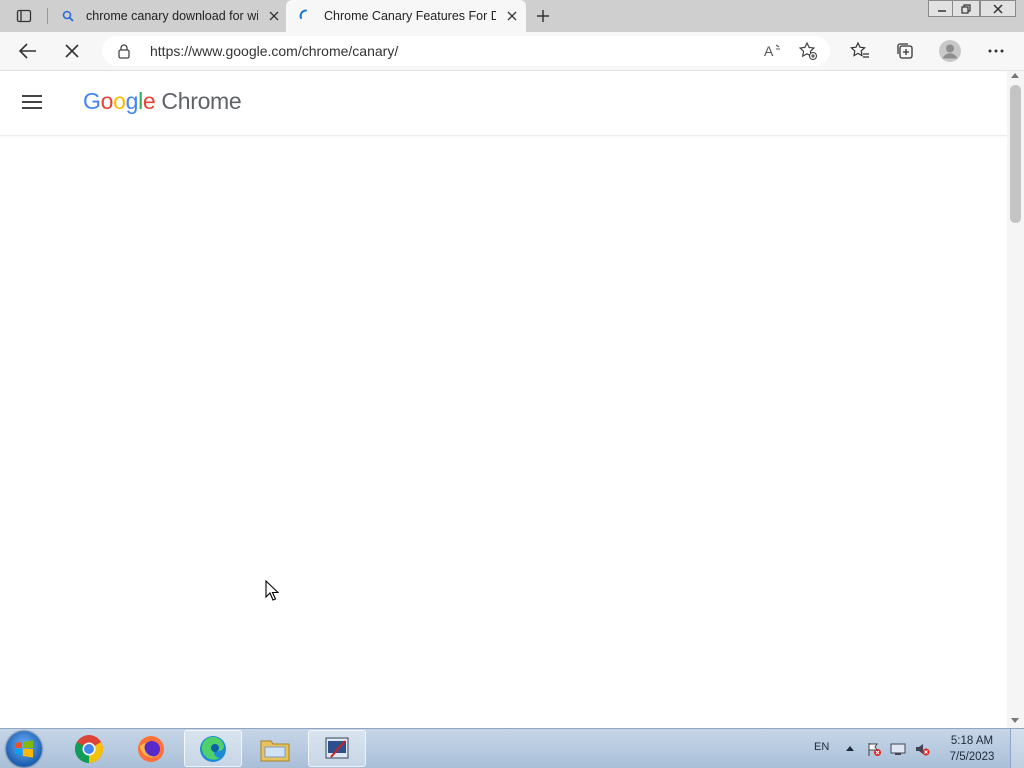 This screenshot has width=1024, height=768. Describe the element at coordinates (466, 51) in the screenshot. I see `address-bar: https://www.google.com/chrome/canary/ A` at that location.